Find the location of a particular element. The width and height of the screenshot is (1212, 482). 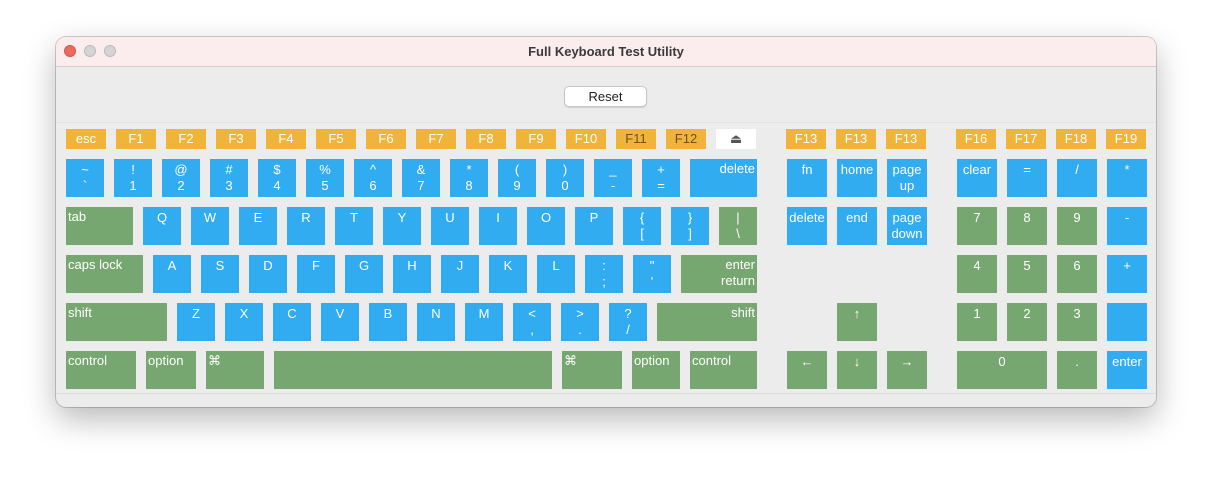

key-e: E is located at coordinates (258, 226).